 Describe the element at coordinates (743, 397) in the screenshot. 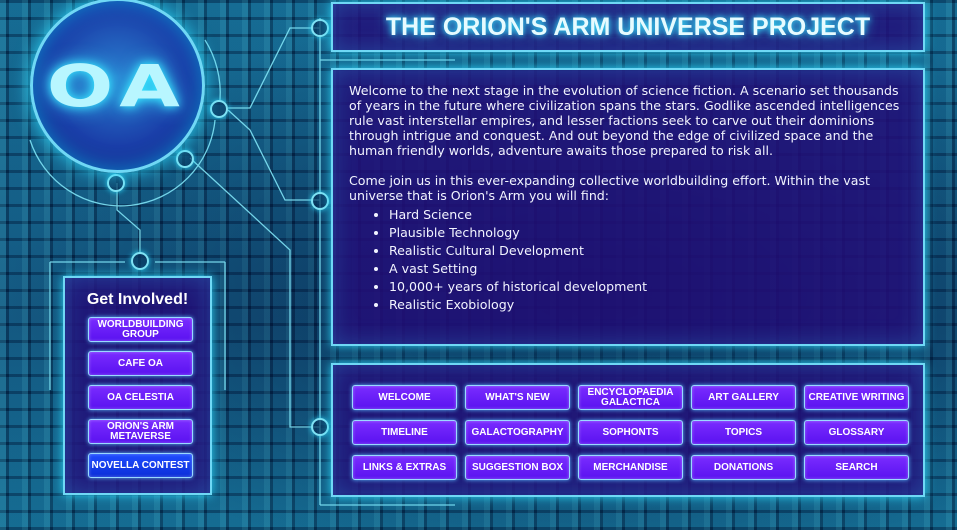

I see `nav-art-gallery-button: ART GALLERY` at that location.